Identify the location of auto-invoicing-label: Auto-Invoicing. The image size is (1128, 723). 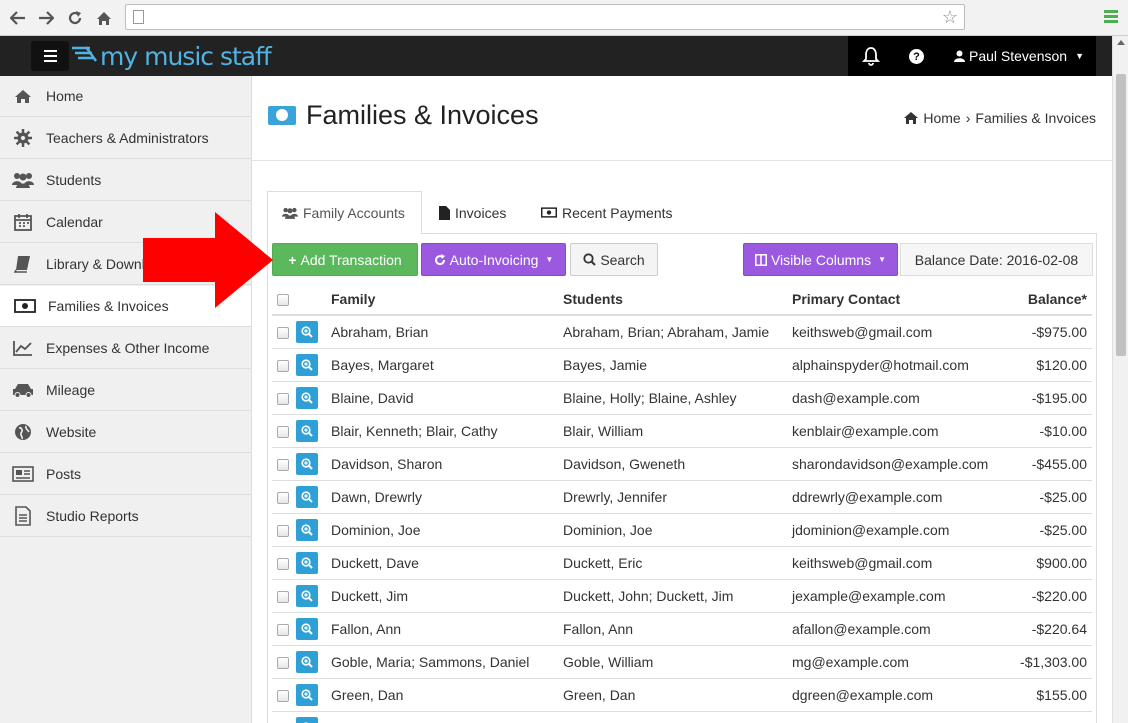
(494, 259).